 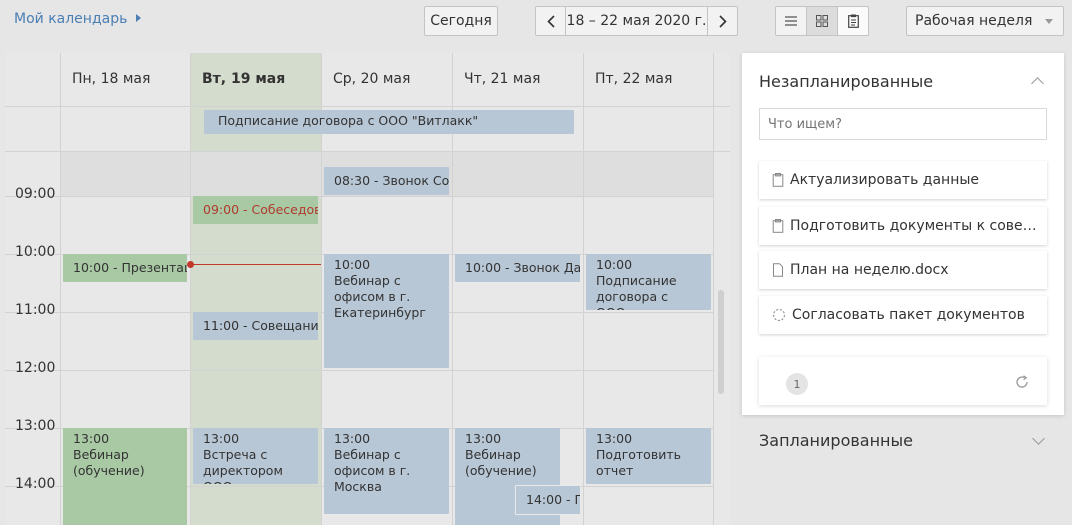 What do you see at coordinates (190, 264) in the screenshot?
I see `current-time-dot` at bounding box center [190, 264].